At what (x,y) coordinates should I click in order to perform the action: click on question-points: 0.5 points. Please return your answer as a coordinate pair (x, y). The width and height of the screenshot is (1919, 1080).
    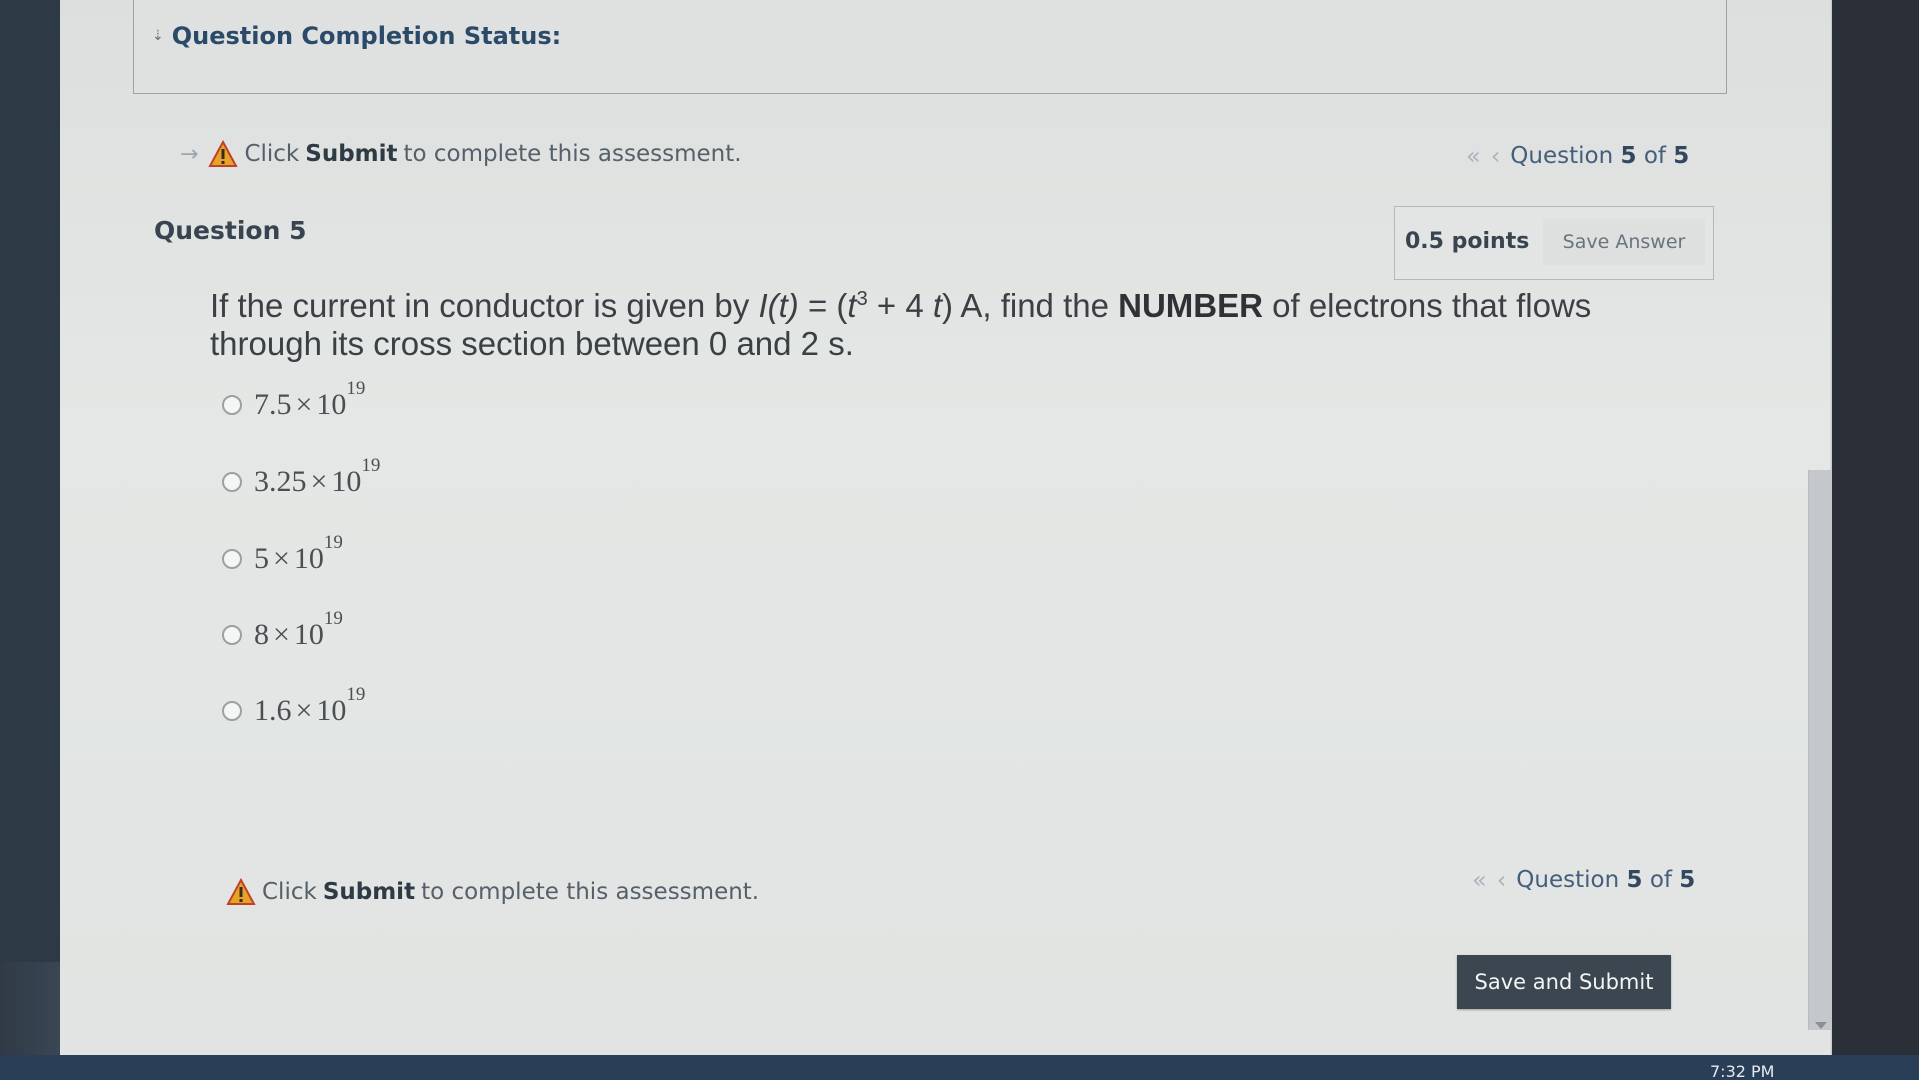
    Looking at the image, I should click on (1467, 241).